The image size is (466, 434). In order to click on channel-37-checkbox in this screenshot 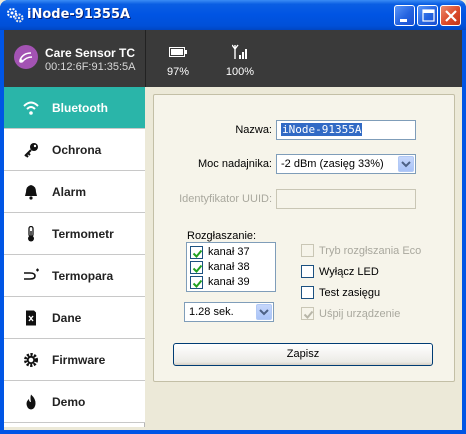, I will do `click(196, 252)`.